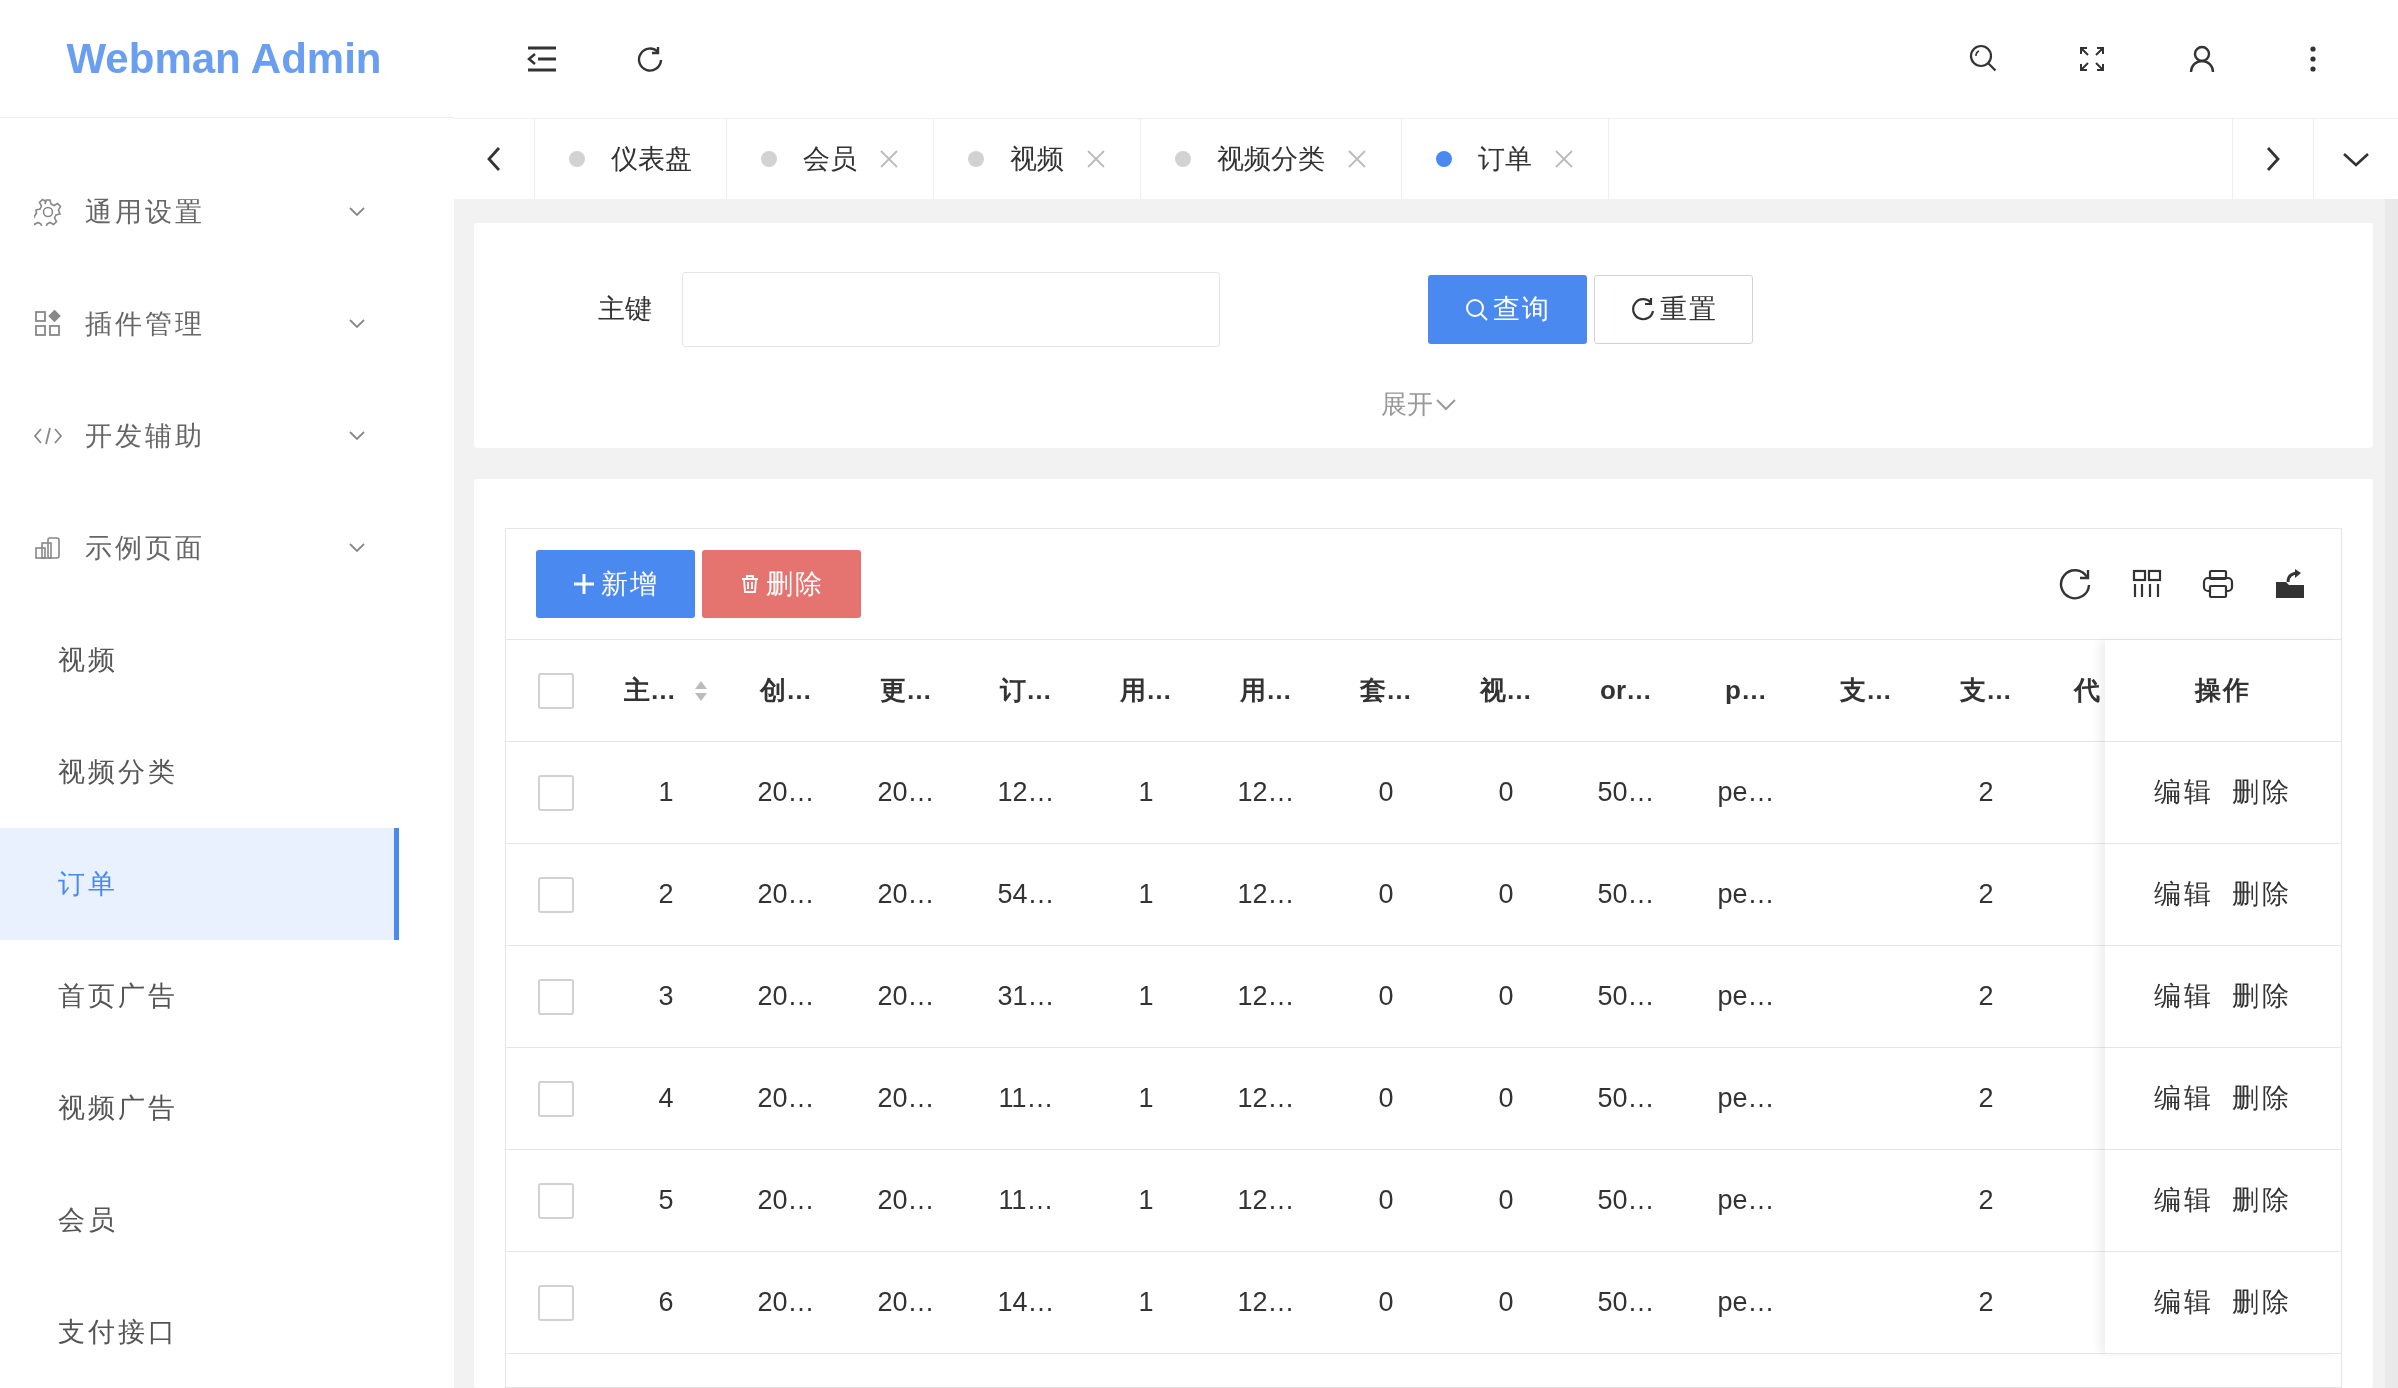  I want to click on menu-group: 开发辅助, so click(216, 436).